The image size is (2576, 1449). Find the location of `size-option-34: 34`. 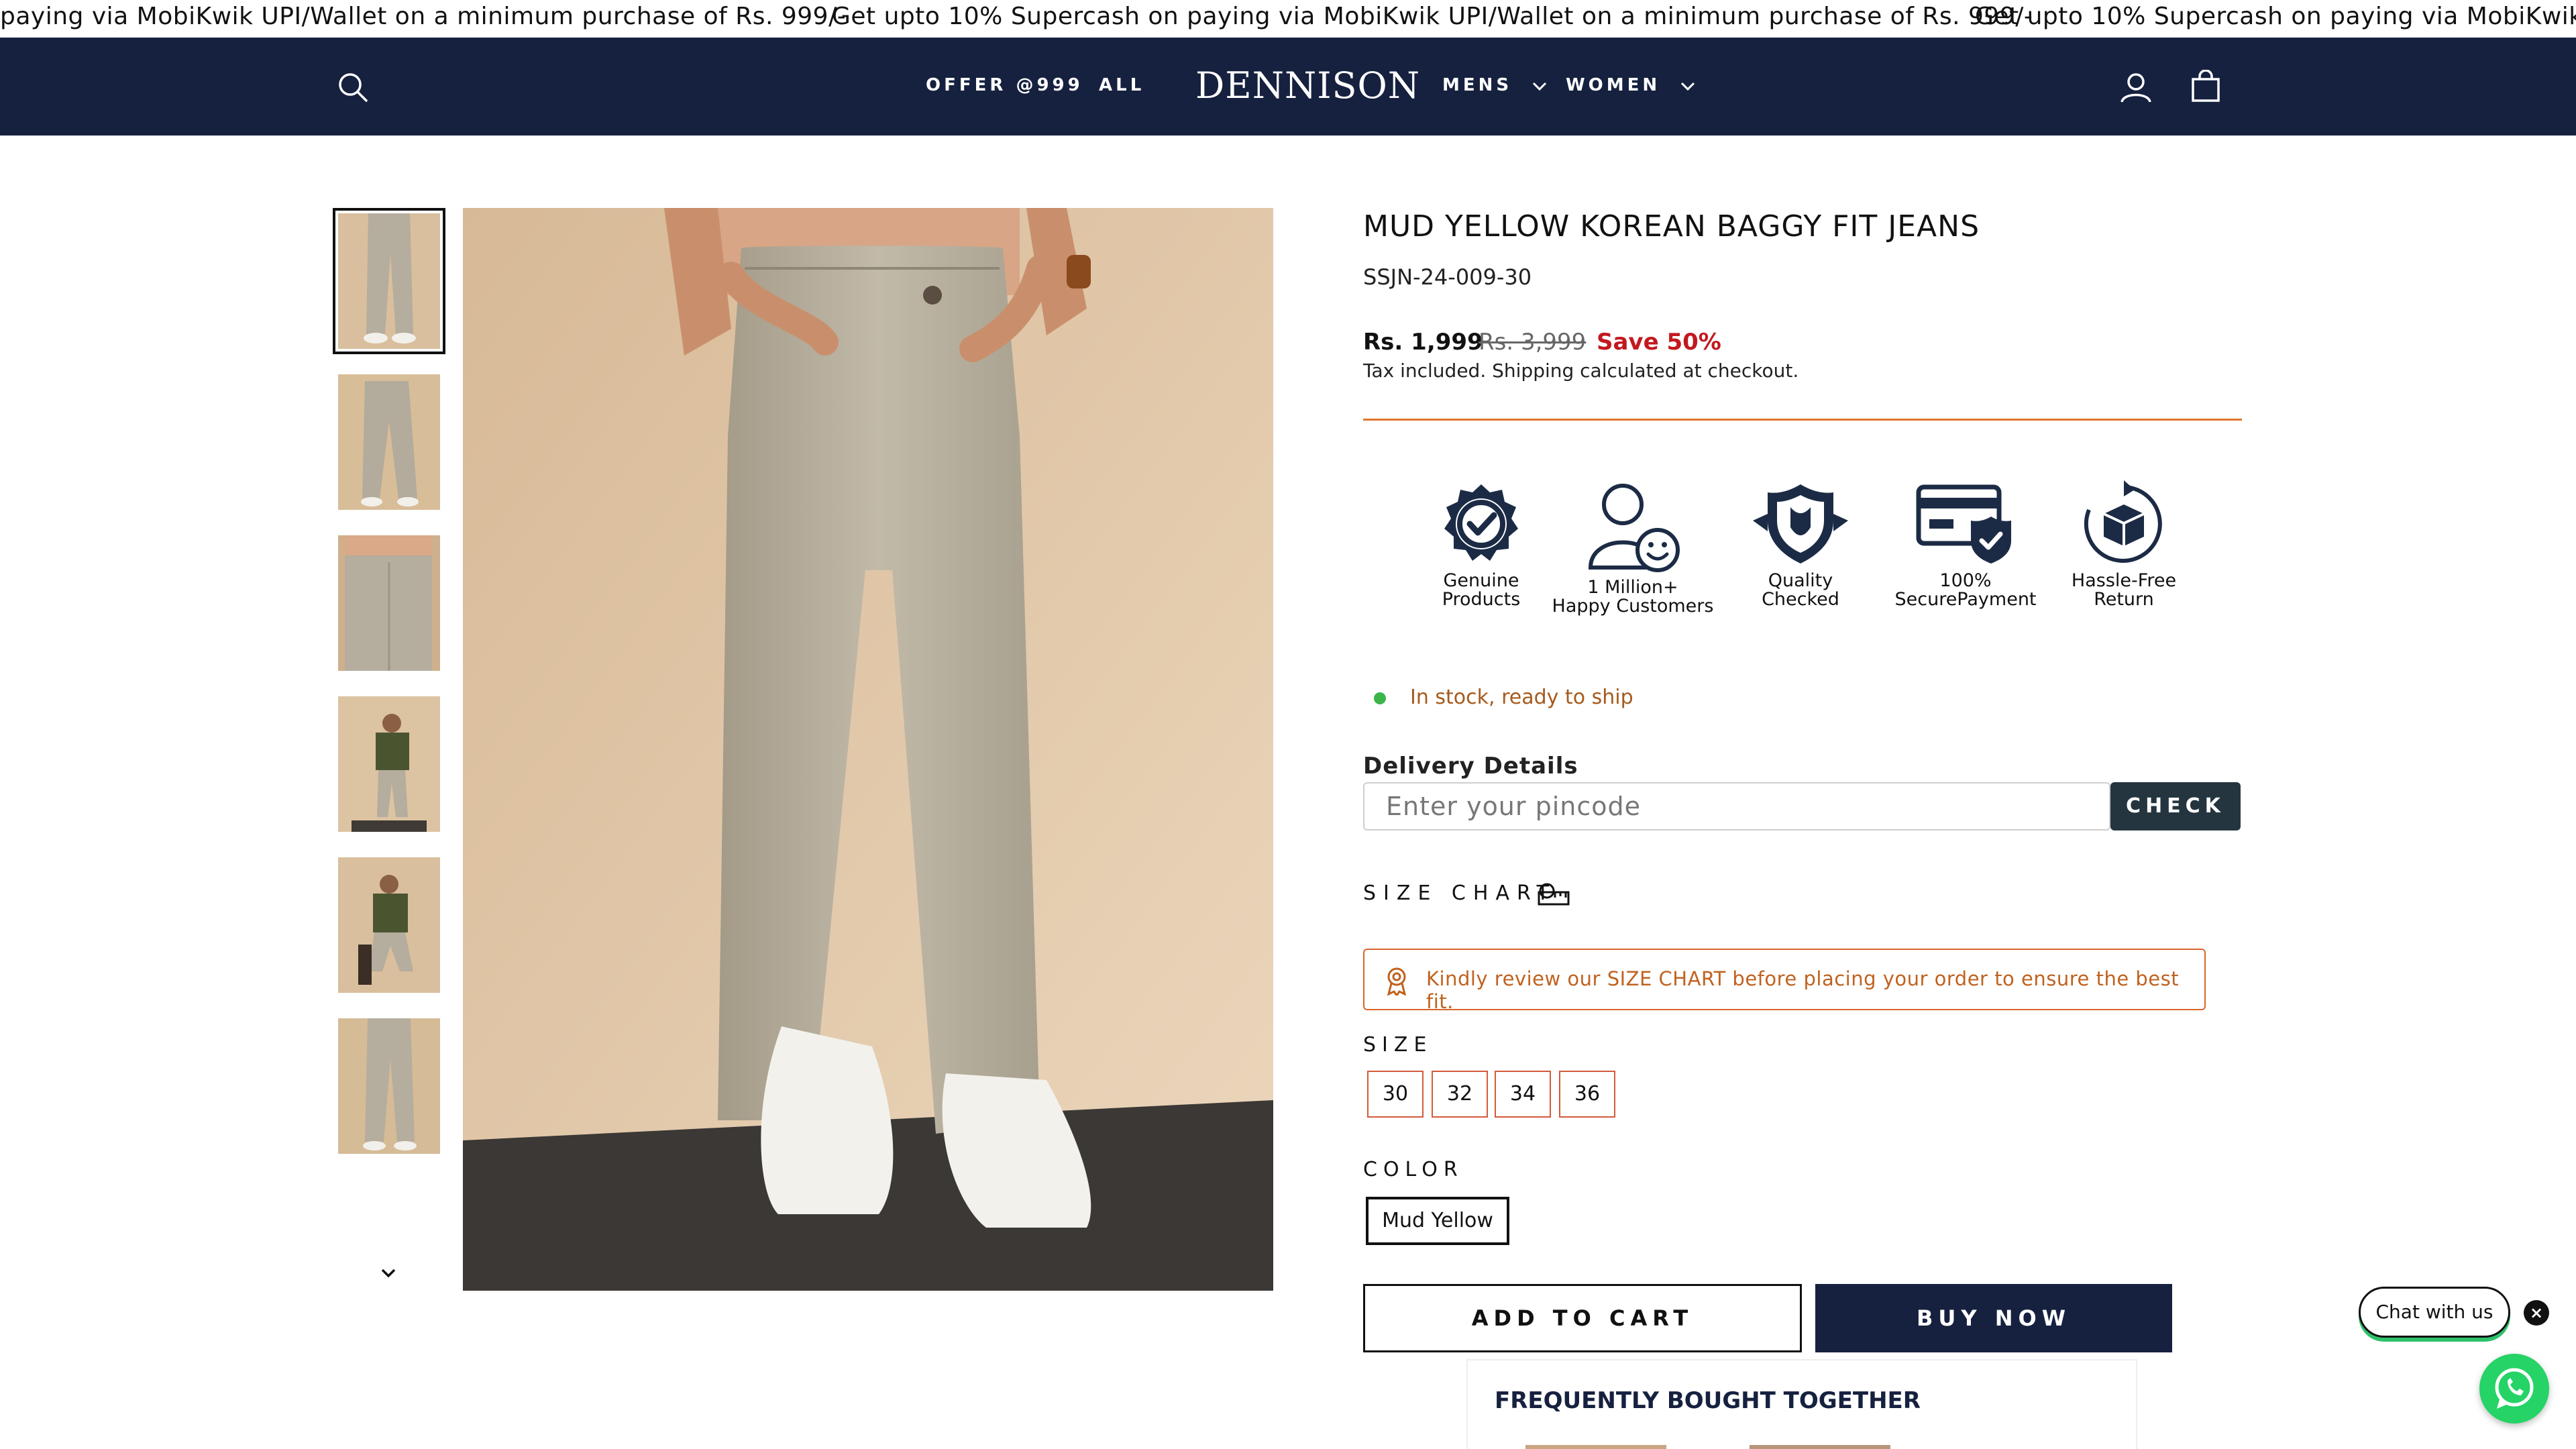

size-option-34: 34 is located at coordinates (1523, 1094).